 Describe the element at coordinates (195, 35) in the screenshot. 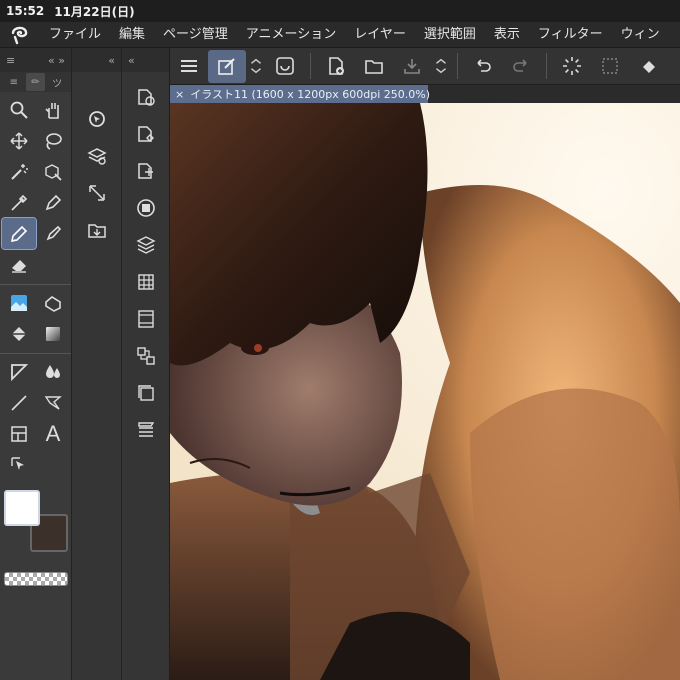

I see `menu-page: ページ管理` at that location.